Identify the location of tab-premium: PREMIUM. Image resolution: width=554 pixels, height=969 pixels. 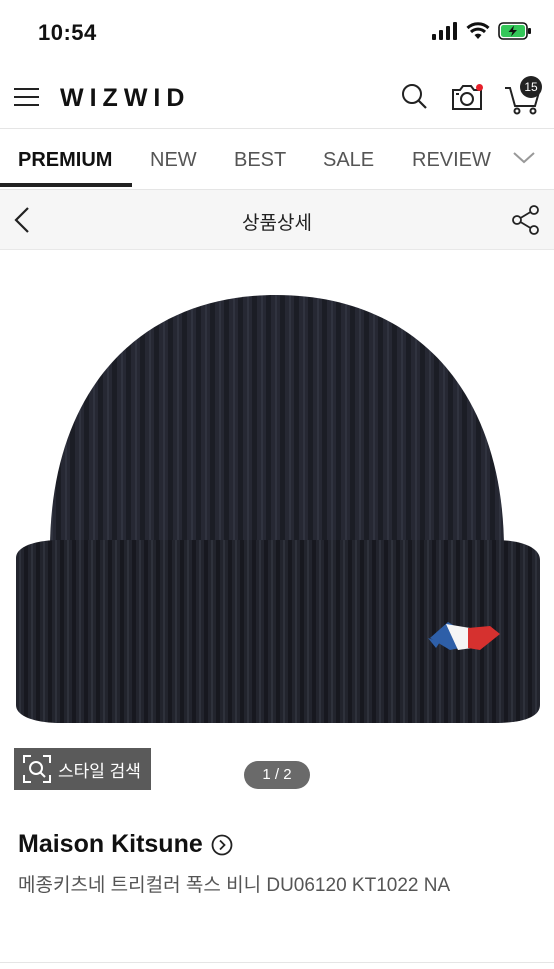
(65, 160).